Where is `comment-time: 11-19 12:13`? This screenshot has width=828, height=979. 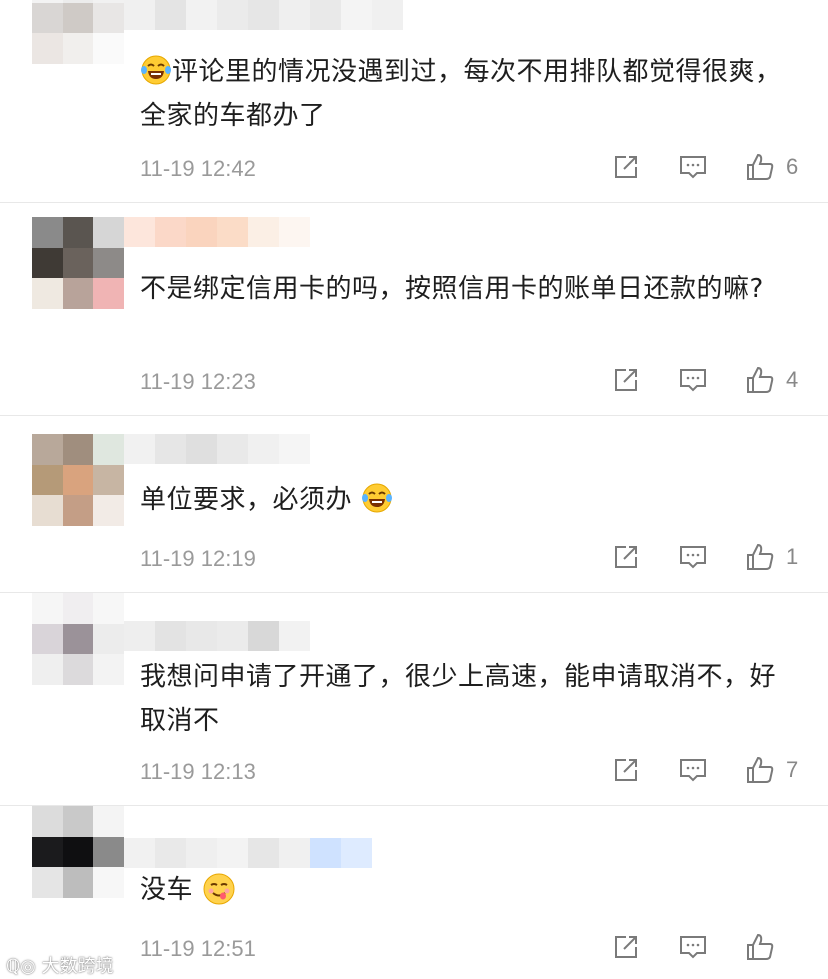
comment-time: 11-19 12:13 is located at coordinates (198, 771).